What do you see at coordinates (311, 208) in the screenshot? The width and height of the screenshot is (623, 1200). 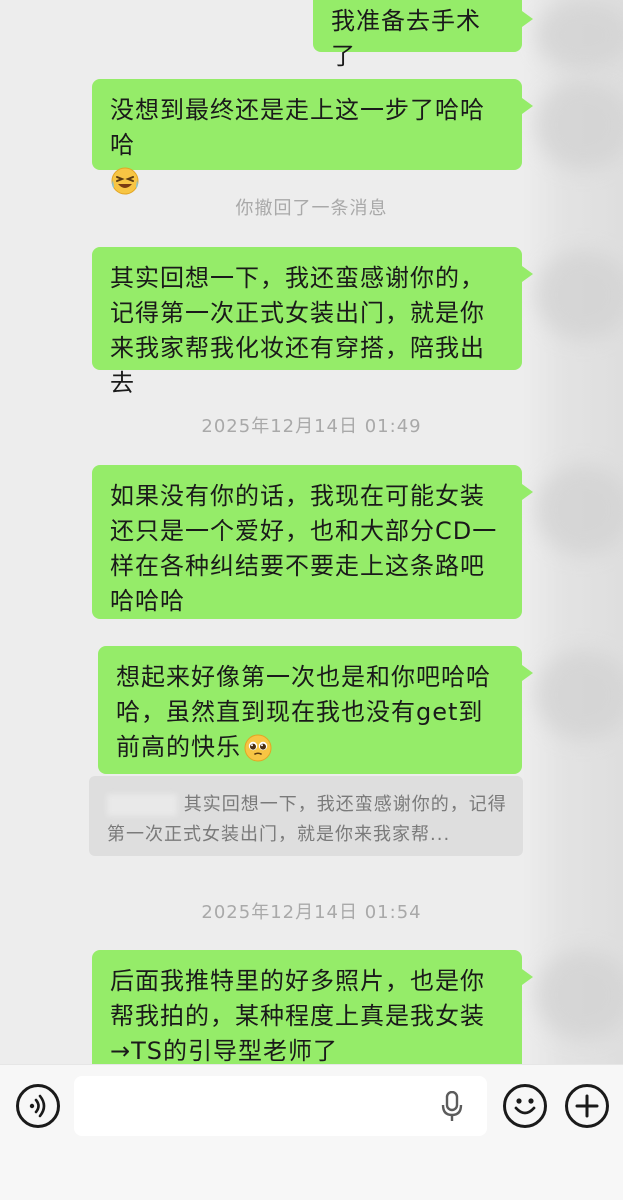 I see `recall-notice: 你撤回了一条消息` at bounding box center [311, 208].